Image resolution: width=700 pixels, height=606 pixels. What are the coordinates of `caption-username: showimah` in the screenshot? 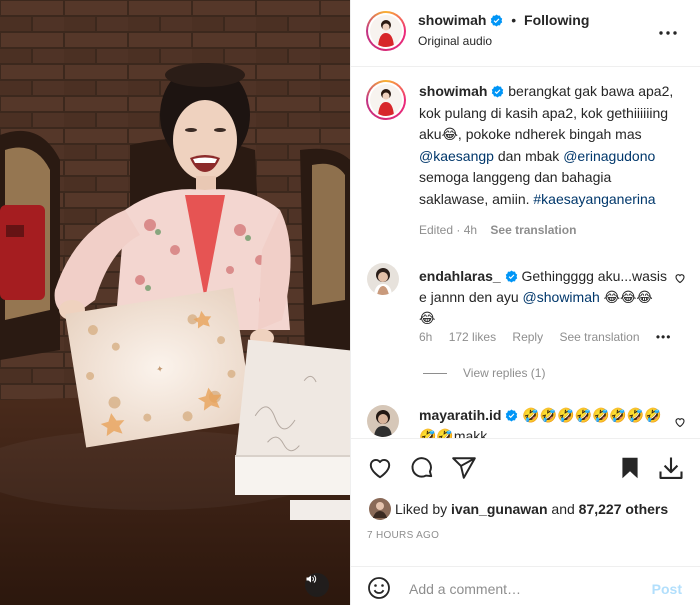 It's located at (453, 91).